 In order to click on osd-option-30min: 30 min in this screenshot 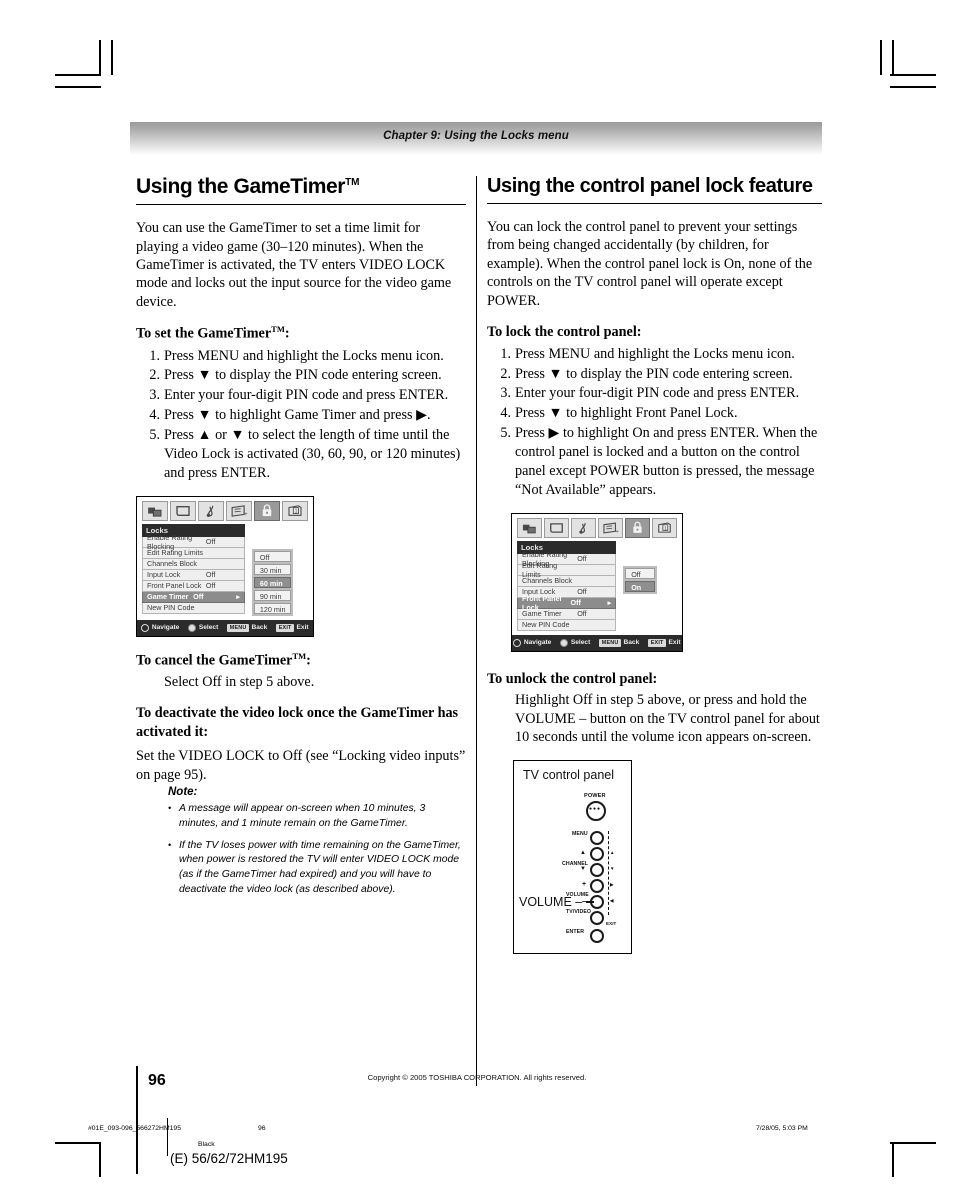, I will do `click(272, 569)`.